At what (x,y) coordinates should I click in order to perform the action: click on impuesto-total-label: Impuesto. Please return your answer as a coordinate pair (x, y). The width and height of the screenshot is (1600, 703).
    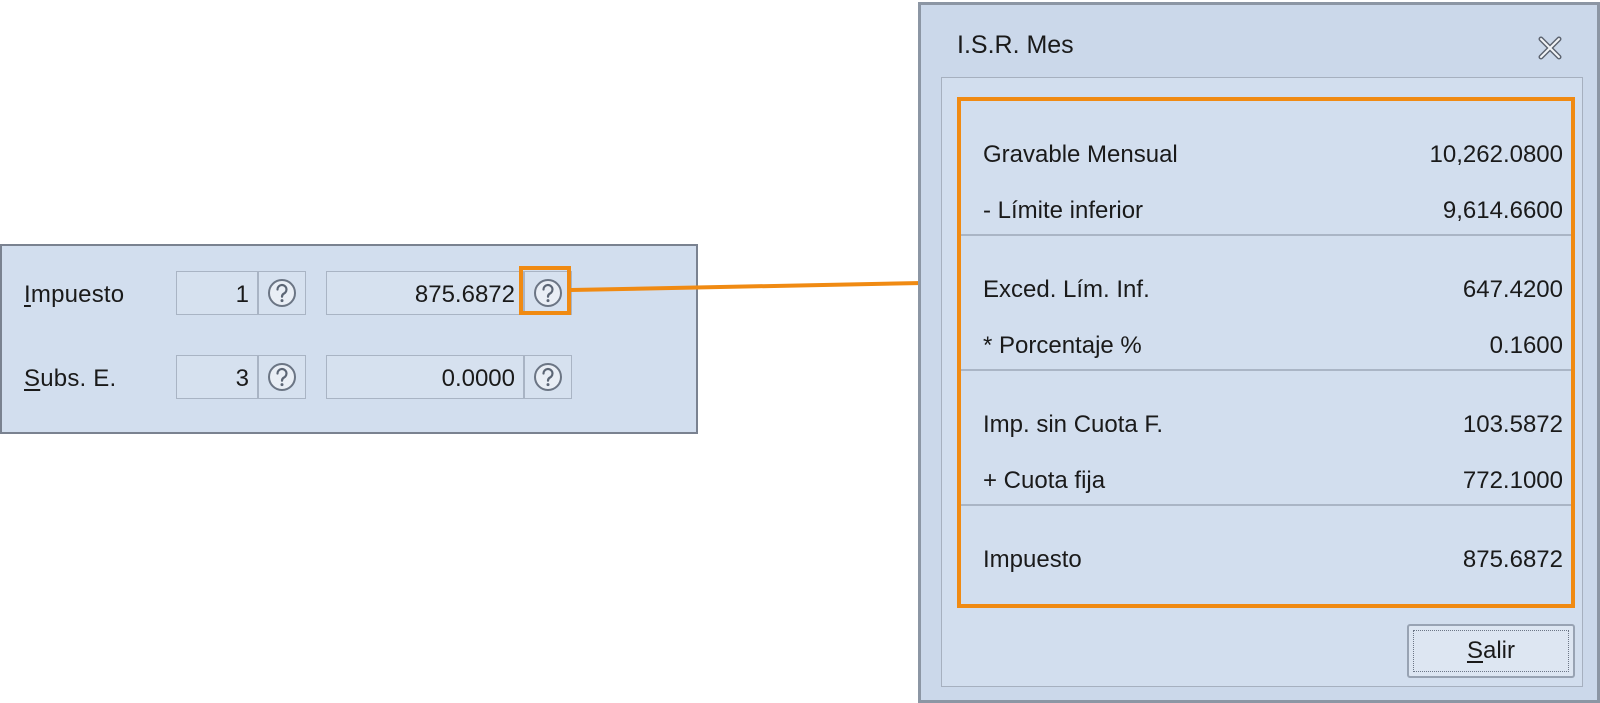
    Looking at the image, I should click on (1032, 559).